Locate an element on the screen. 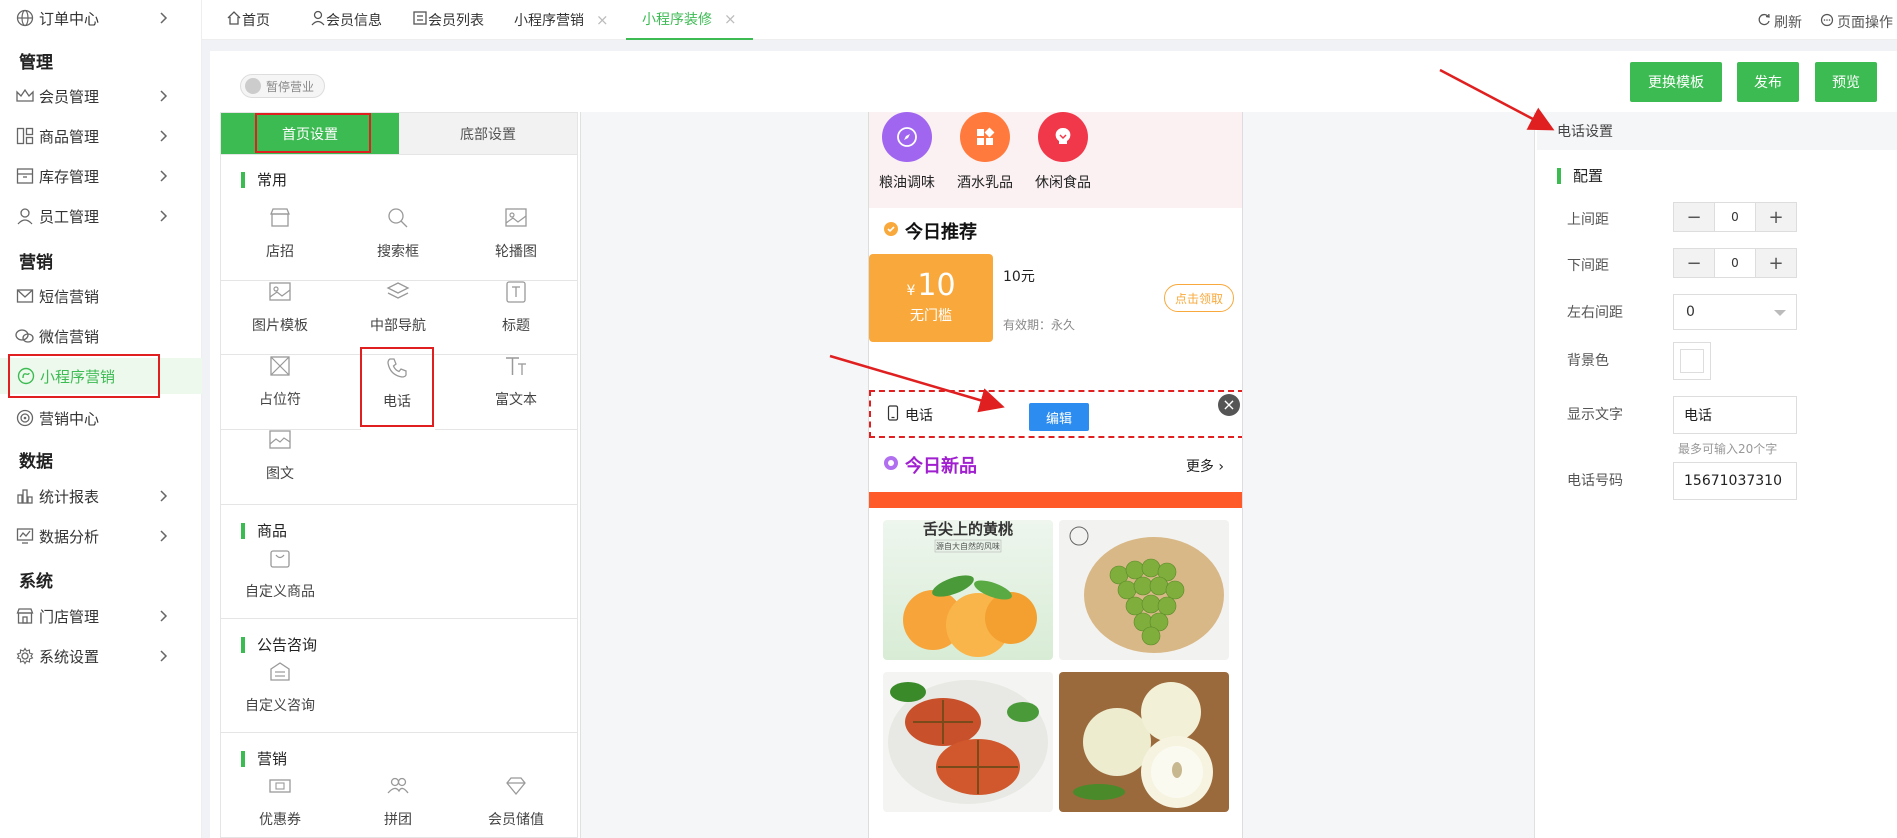  status-label: 暂停营业 is located at coordinates (290, 86).